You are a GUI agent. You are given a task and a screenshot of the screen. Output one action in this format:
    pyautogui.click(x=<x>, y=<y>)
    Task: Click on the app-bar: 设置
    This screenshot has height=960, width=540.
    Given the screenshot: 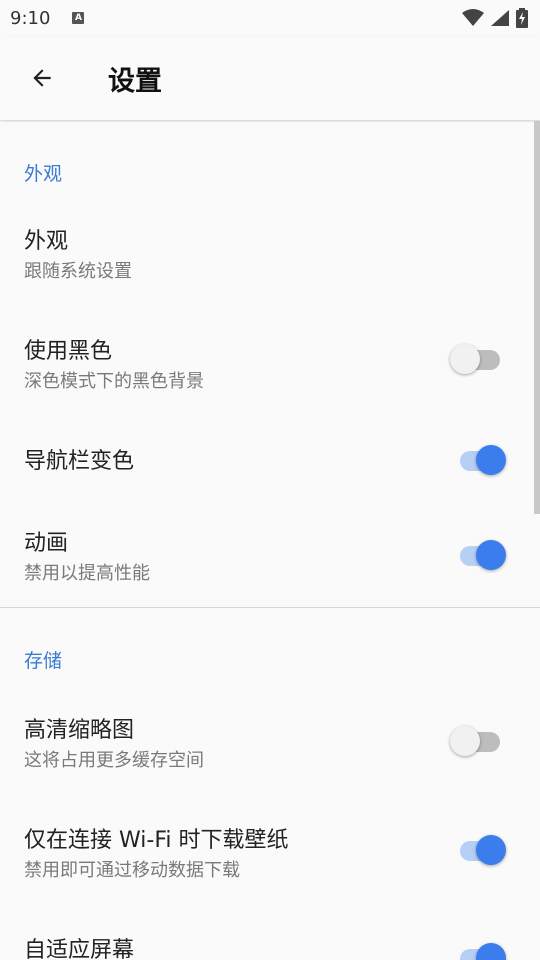 What is the action you would take?
    pyautogui.click(x=270, y=78)
    